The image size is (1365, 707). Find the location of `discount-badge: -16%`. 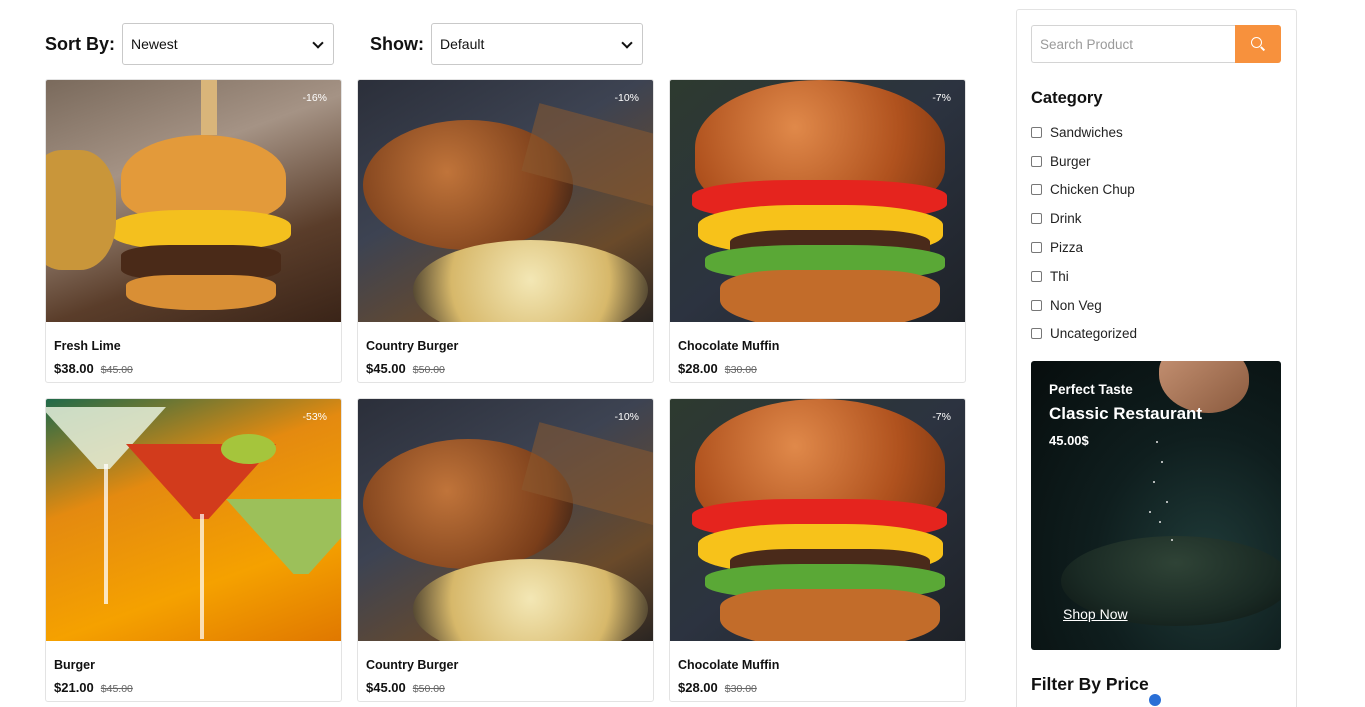

discount-badge: -16% is located at coordinates (314, 98).